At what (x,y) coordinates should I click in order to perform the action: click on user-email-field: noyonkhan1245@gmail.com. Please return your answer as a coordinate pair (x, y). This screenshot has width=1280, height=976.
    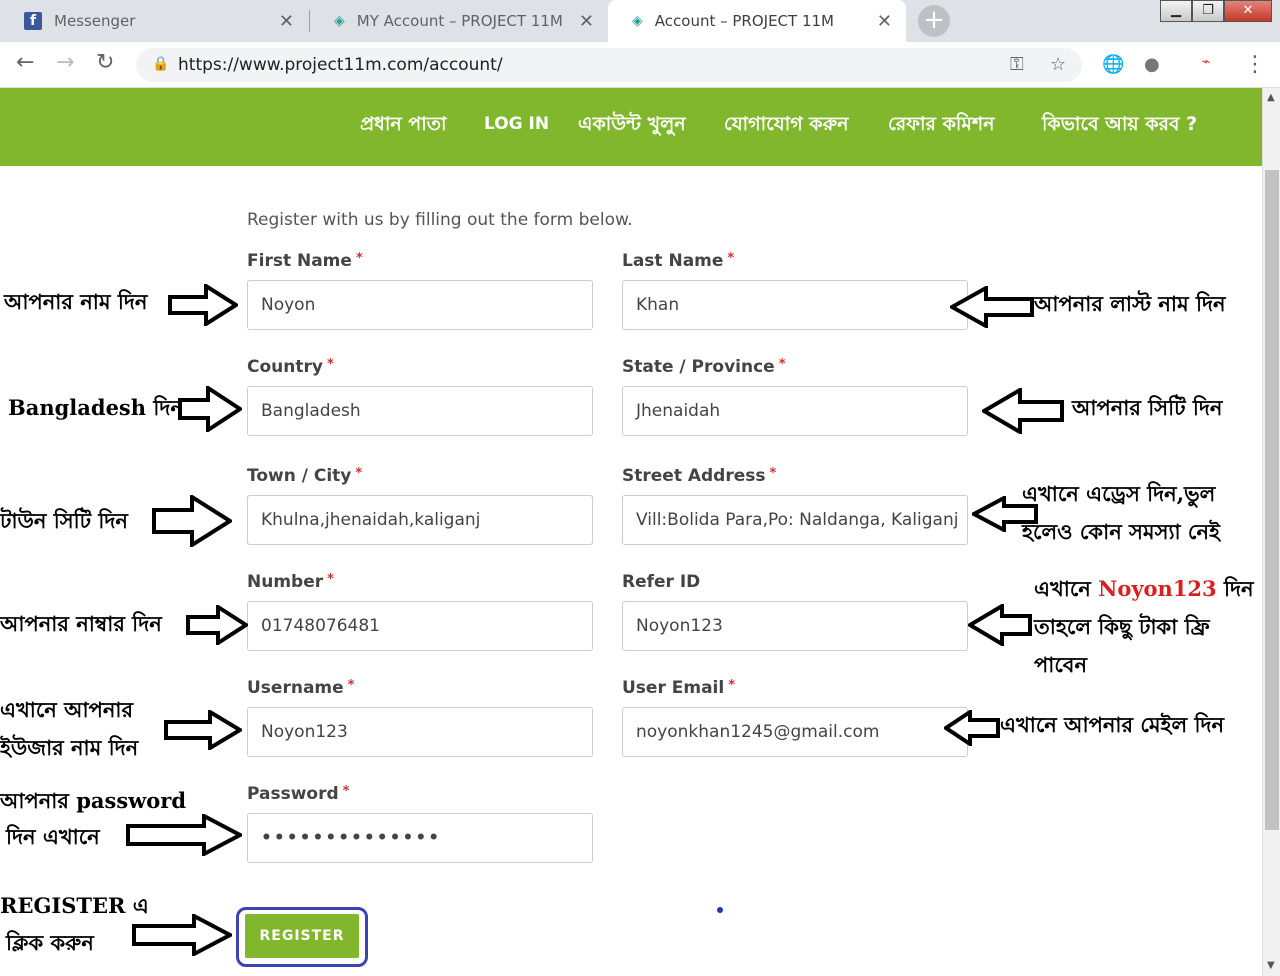
    Looking at the image, I should click on (795, 732).